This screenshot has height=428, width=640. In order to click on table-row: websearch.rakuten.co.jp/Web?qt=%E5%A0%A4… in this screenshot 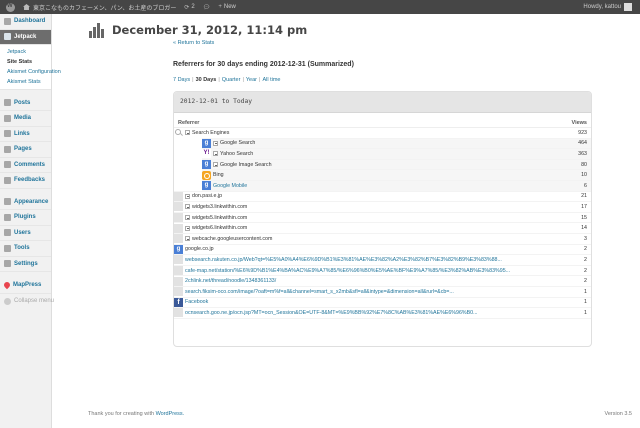, I will do `click(382, 260)`.